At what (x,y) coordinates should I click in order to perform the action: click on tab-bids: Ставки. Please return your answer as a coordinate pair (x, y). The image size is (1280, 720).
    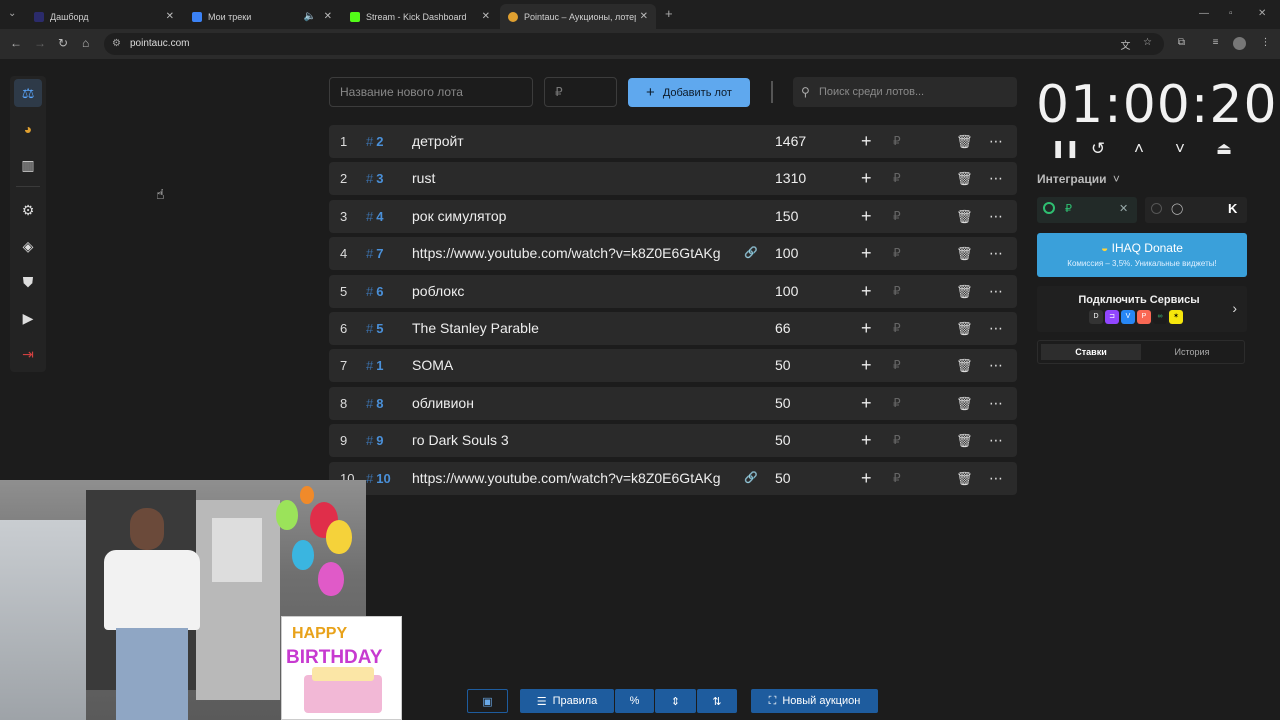
    Looking at the image, I should click on (1091, 352).